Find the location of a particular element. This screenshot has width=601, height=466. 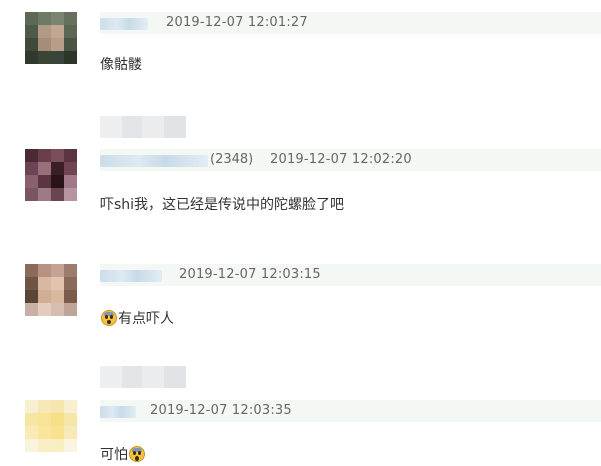

comment-timestamp: 2019-12-07 12:01:27 is located at coordinates (237, 22).